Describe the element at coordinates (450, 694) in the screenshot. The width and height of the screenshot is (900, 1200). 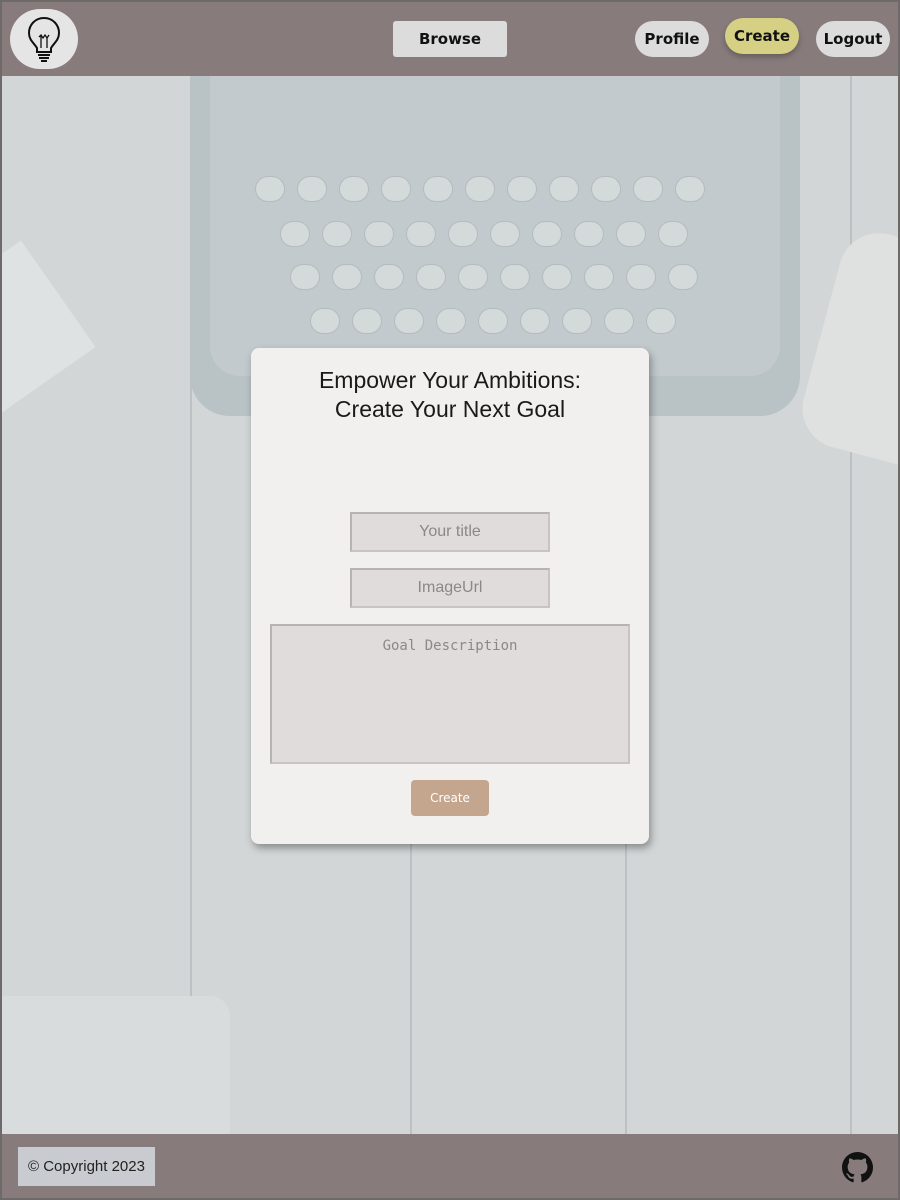
I see `goal-description-textarea` at that location.